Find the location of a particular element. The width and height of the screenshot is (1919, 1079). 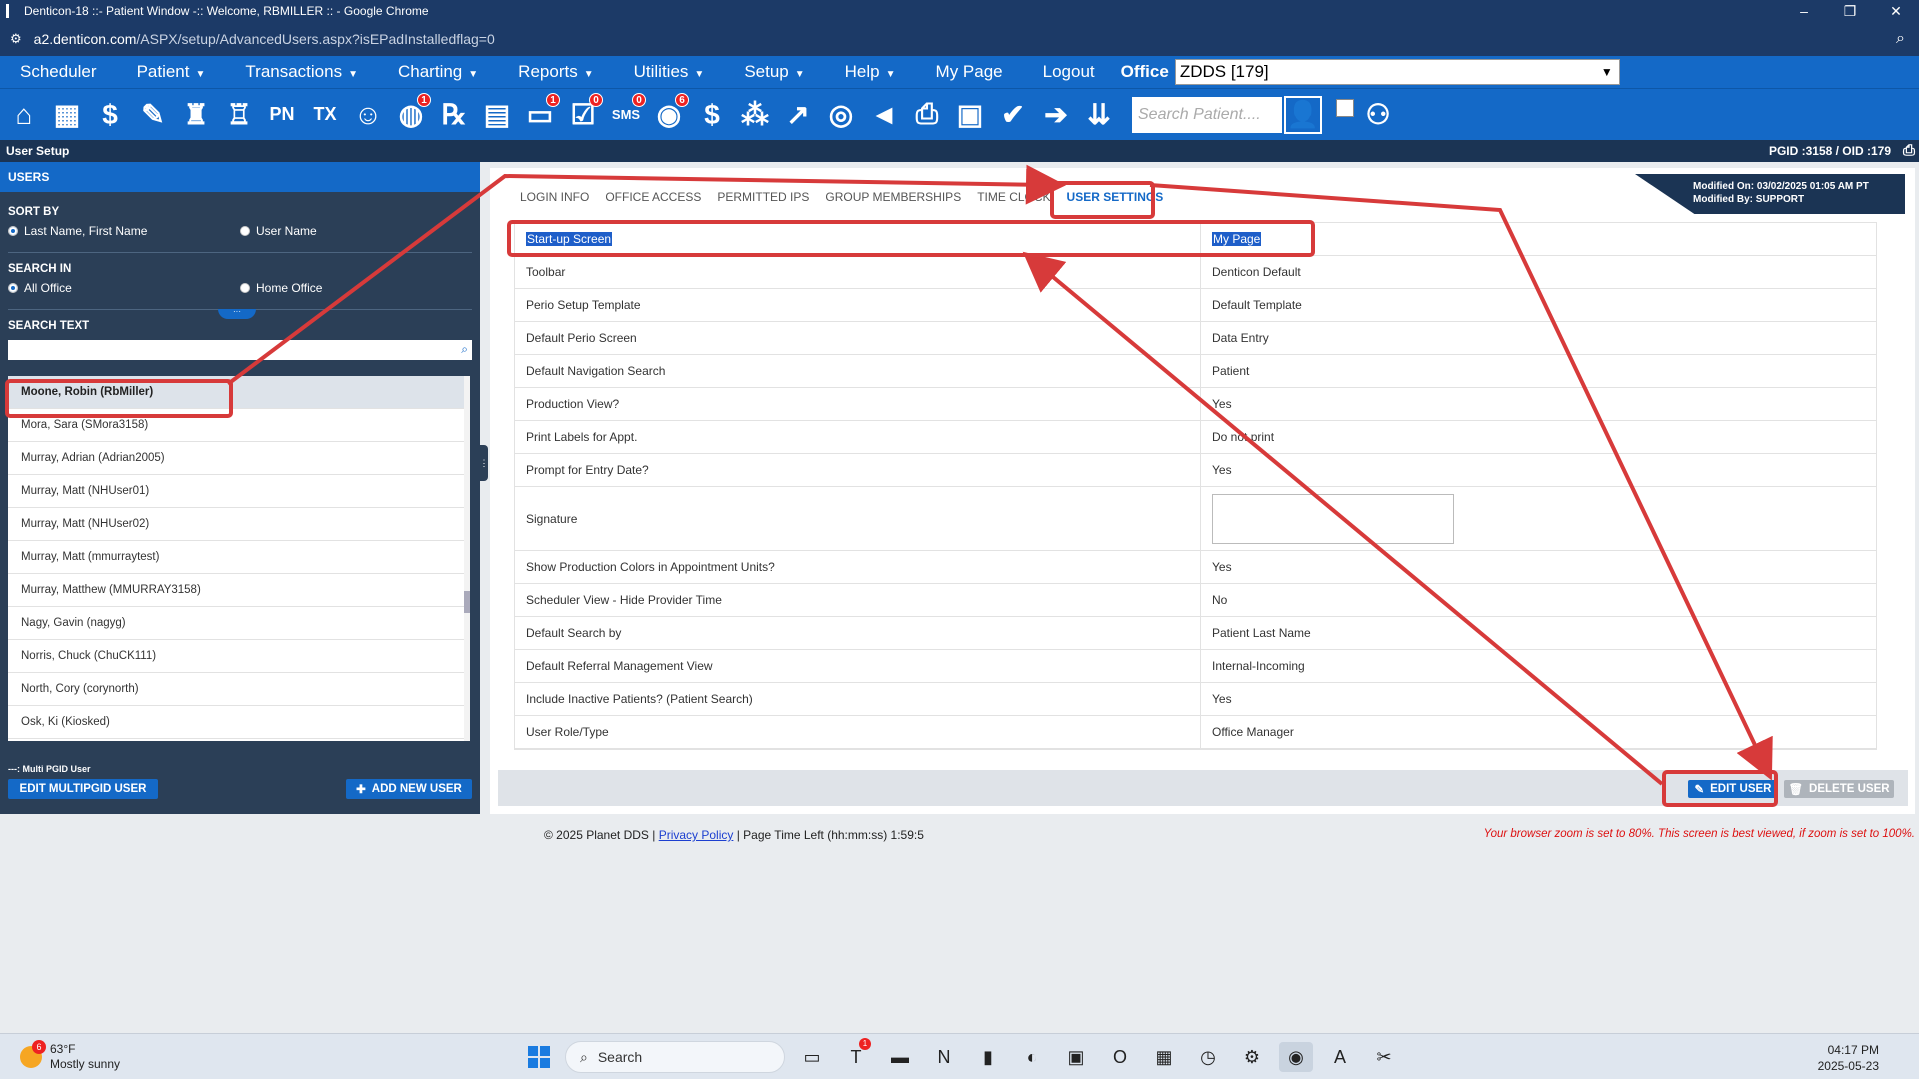

task-icon: ☑ 0 is located at coordinates (583, 114).